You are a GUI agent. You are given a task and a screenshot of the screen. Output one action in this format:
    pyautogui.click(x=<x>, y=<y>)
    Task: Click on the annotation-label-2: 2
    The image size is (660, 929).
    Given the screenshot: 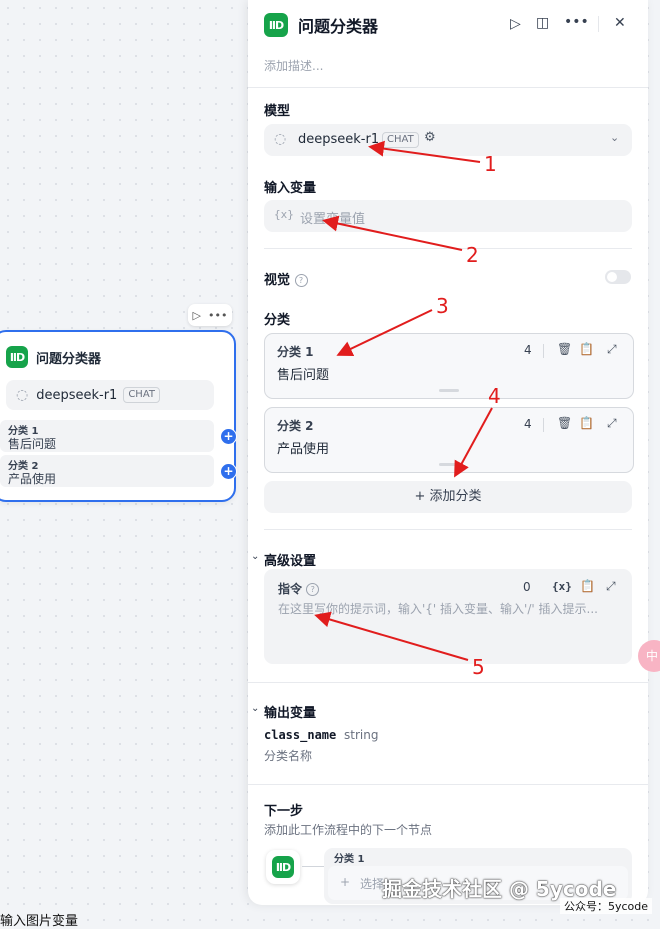 What is the action you would take?
    pyautogui.click(x=472, y=255)
    